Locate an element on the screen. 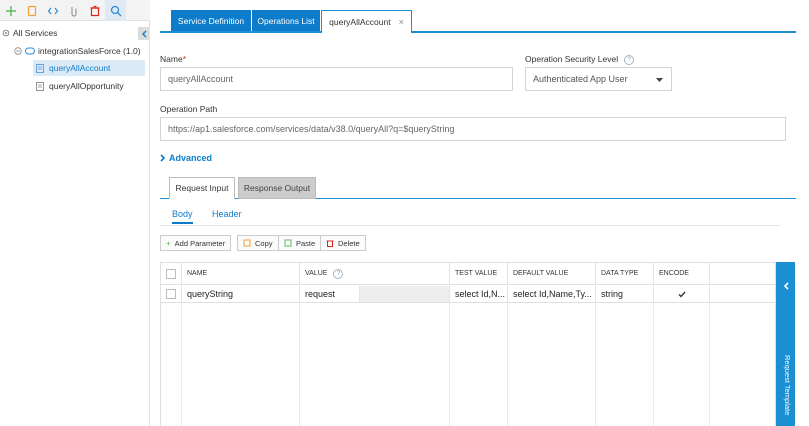  link-button is located at coordinates (73, 10).